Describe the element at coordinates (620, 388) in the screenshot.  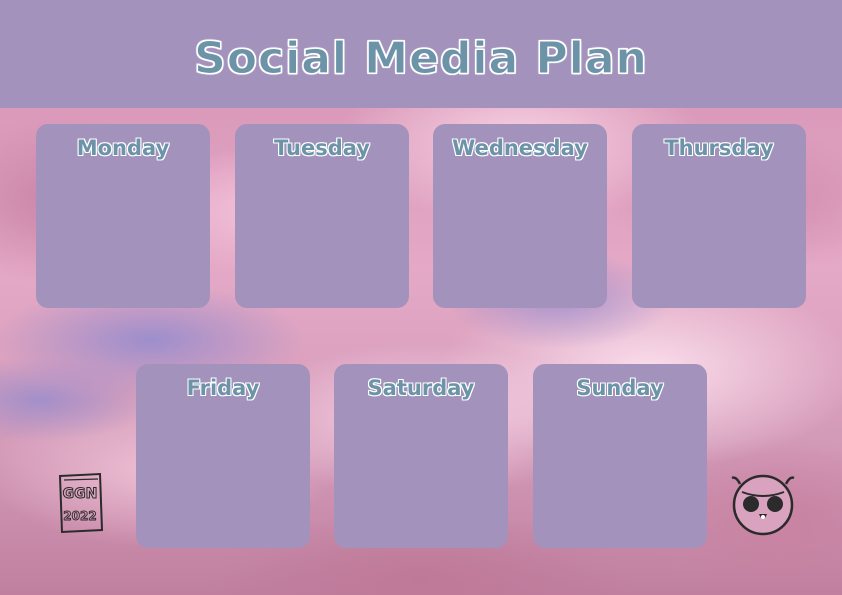
I see `day-label-sunday: Sunday` at that location.